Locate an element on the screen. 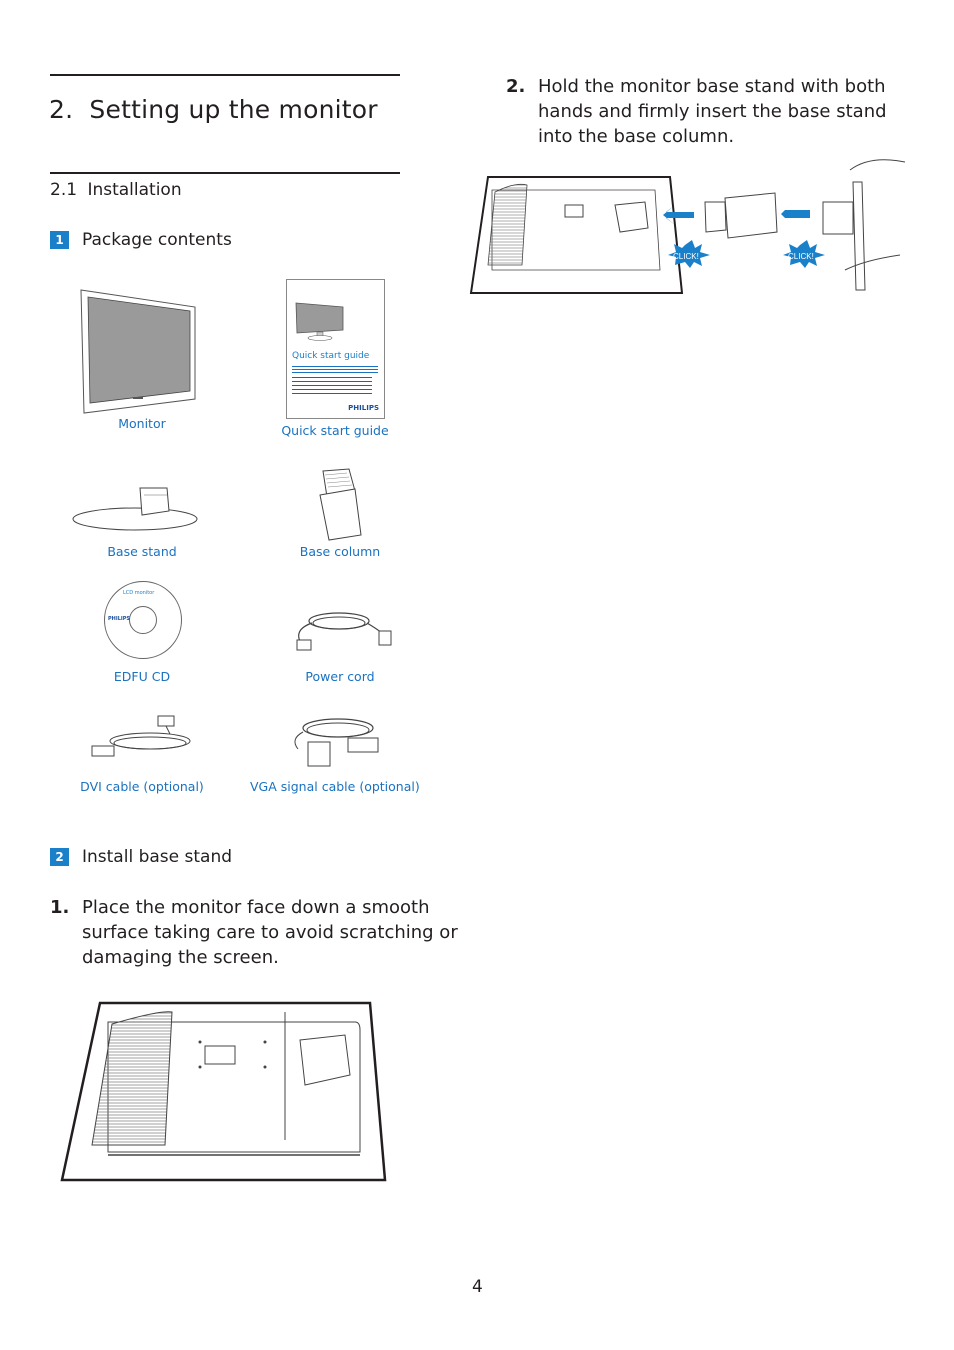  quick-start-guide-icon: Quick start guide PHILIPS is located at coordinates (335, 349).